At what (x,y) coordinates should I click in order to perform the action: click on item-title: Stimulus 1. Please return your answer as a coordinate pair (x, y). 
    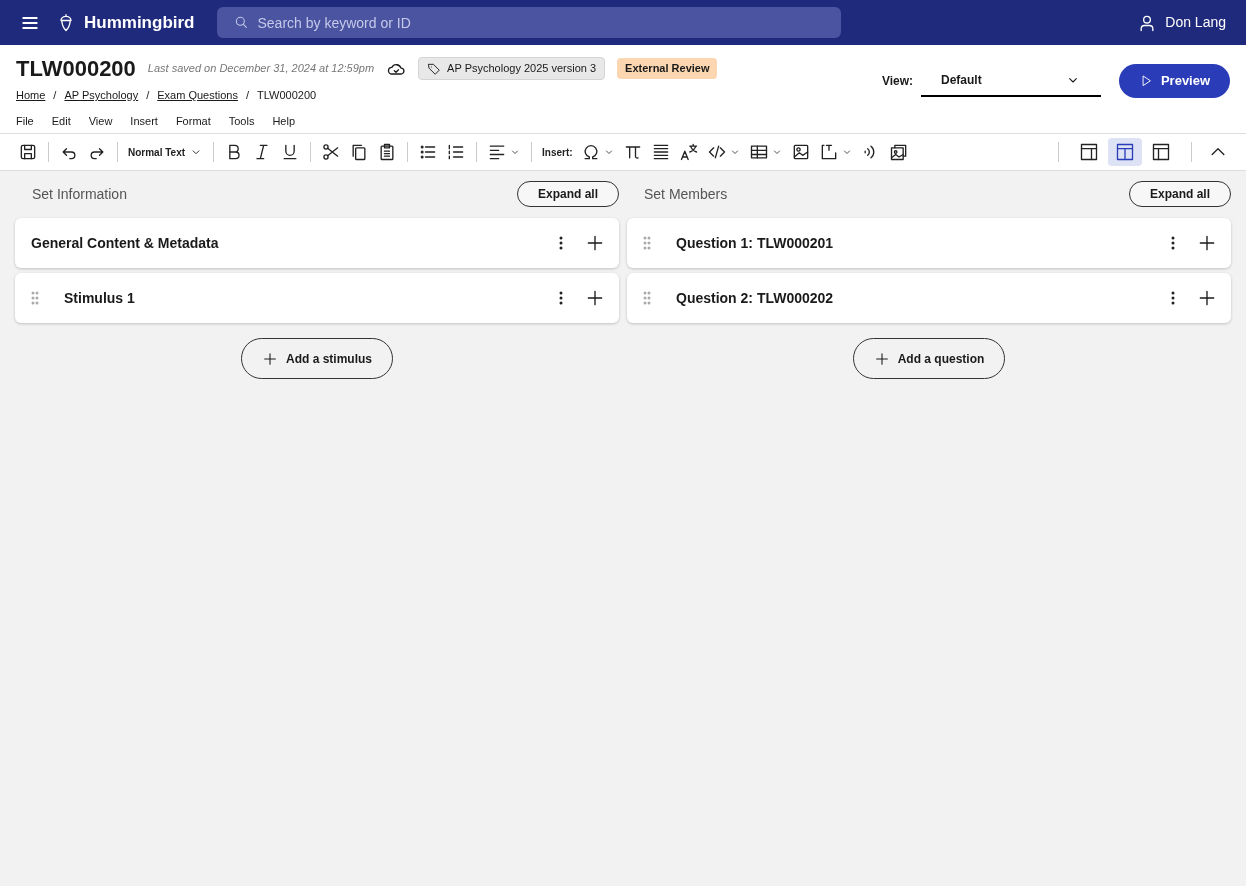
    Looking at the image, I should click on (100, 298).